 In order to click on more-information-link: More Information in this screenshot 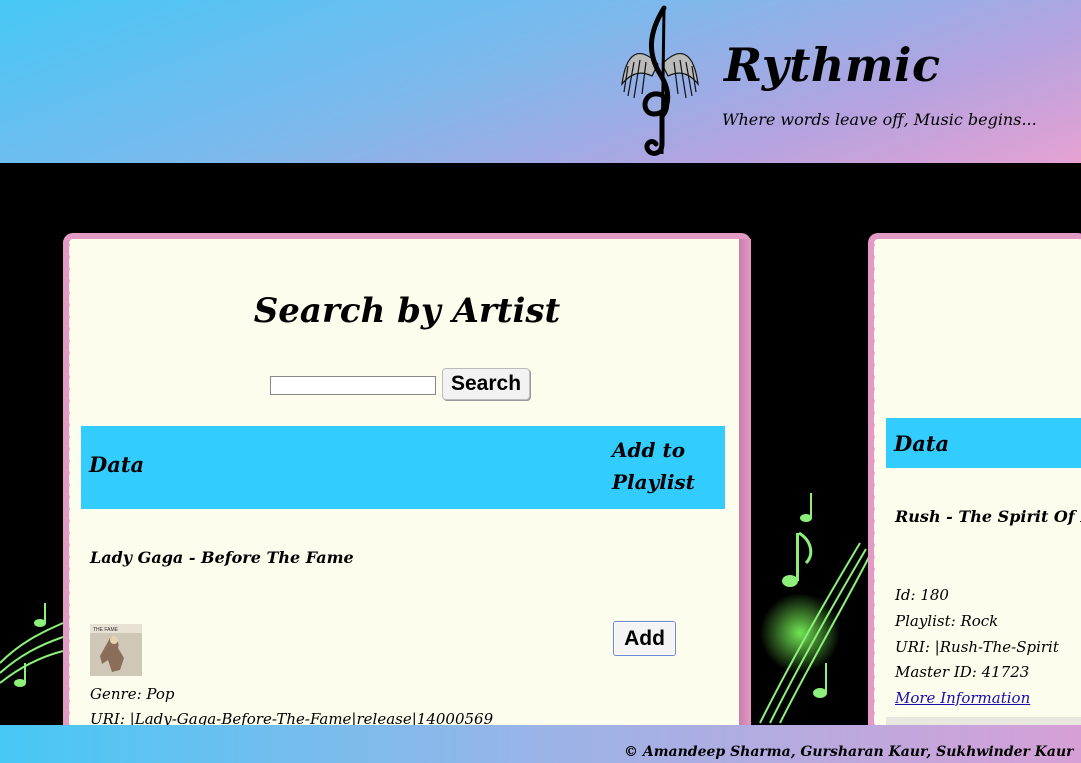, I will do `click(962, 698)`.